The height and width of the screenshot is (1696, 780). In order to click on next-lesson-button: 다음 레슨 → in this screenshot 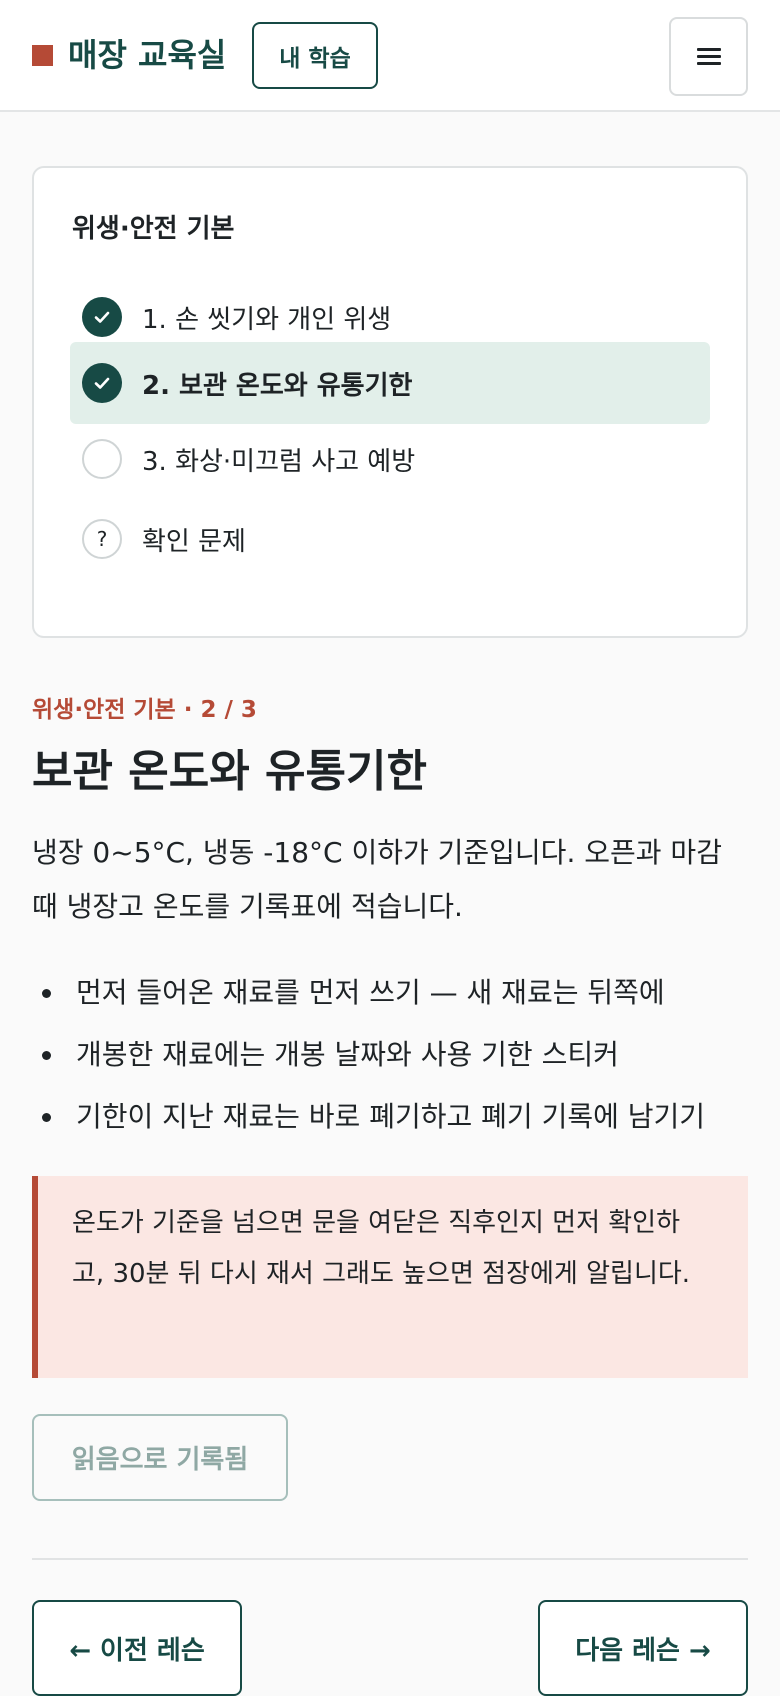, I will do `click(643, 1648)`.